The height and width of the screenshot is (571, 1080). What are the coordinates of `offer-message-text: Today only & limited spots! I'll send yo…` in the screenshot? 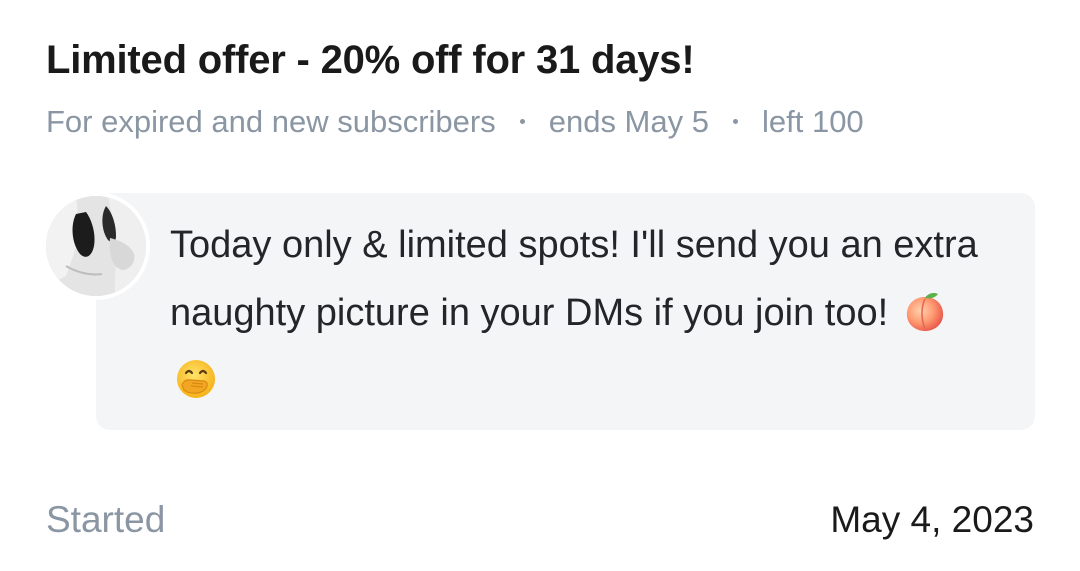 It's located at (574, 279).